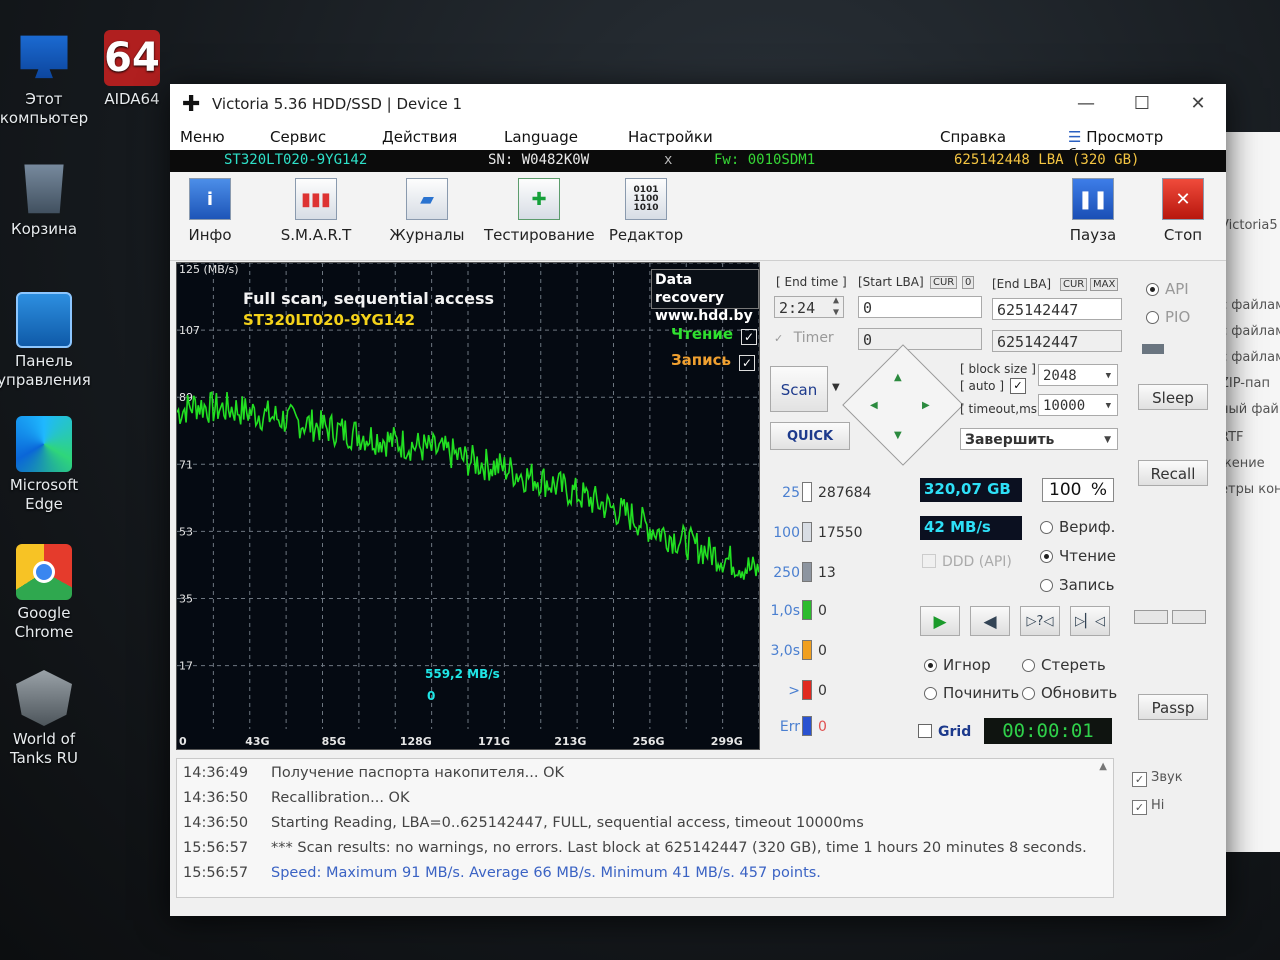 The image size is (1280, 960). I want to click on end-cur-tag: CUR, so click(1074, 284).